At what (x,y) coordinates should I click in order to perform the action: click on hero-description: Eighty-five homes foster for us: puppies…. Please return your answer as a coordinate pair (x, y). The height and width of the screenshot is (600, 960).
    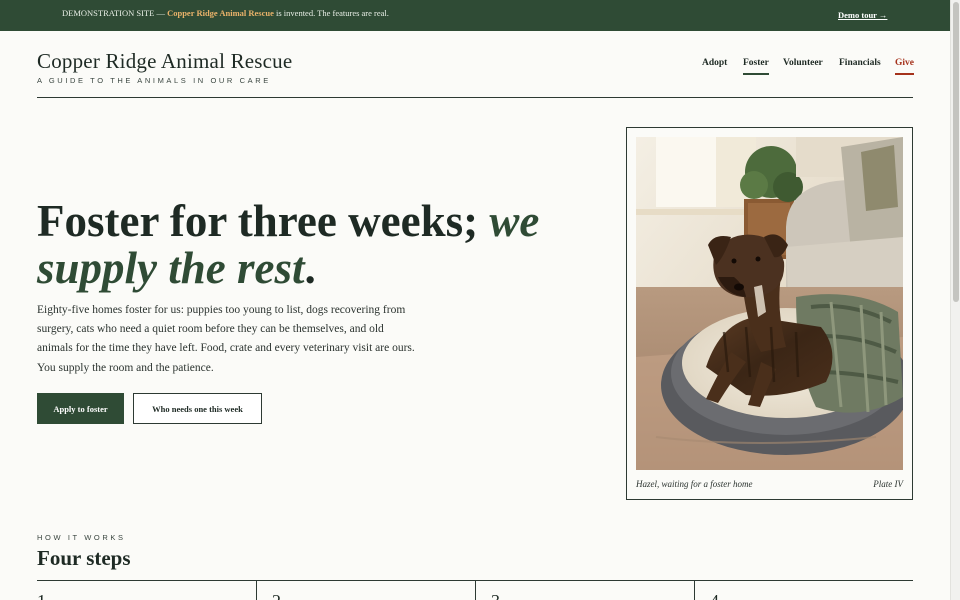
    Looking at the image, I should click on (226, 339).